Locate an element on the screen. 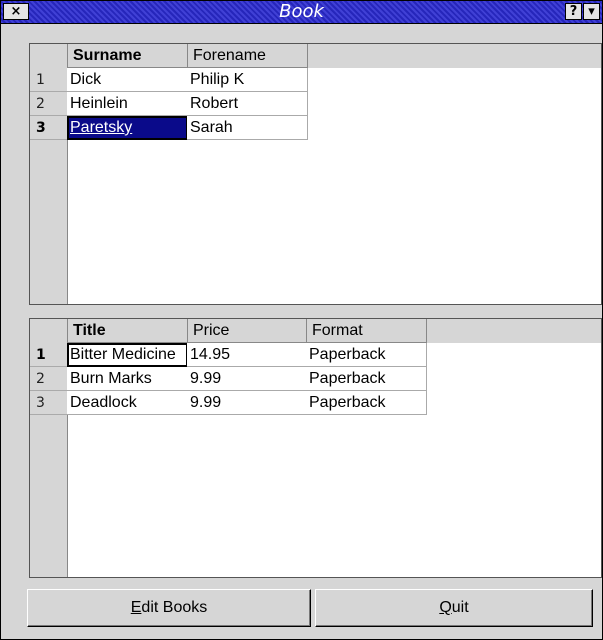  edit-books-mnemonic: E is located at coordinates (136, 607).